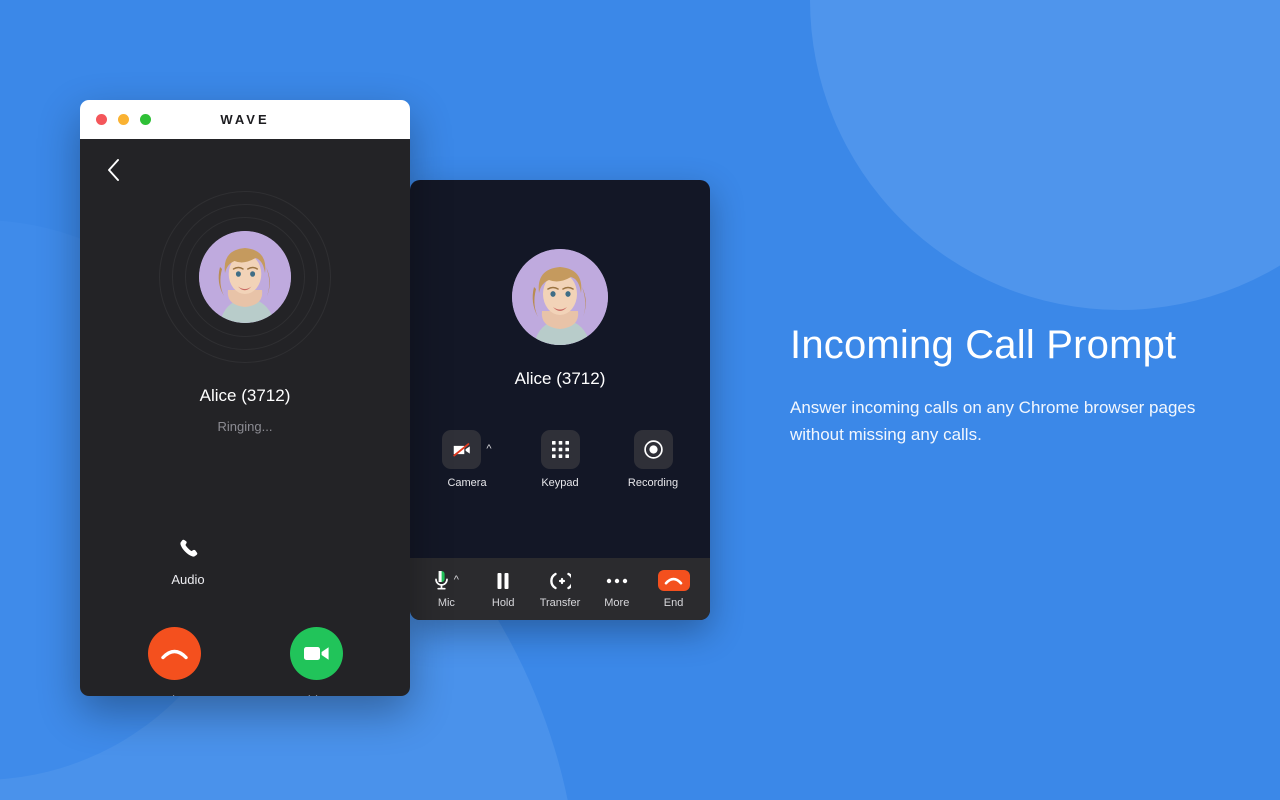 The width and height of the screenshot is (1280, 800). What do you see at coordinates (653, 483) in the screenshot?
I see `recording-label: Recording` at bounding box center [653, 483].